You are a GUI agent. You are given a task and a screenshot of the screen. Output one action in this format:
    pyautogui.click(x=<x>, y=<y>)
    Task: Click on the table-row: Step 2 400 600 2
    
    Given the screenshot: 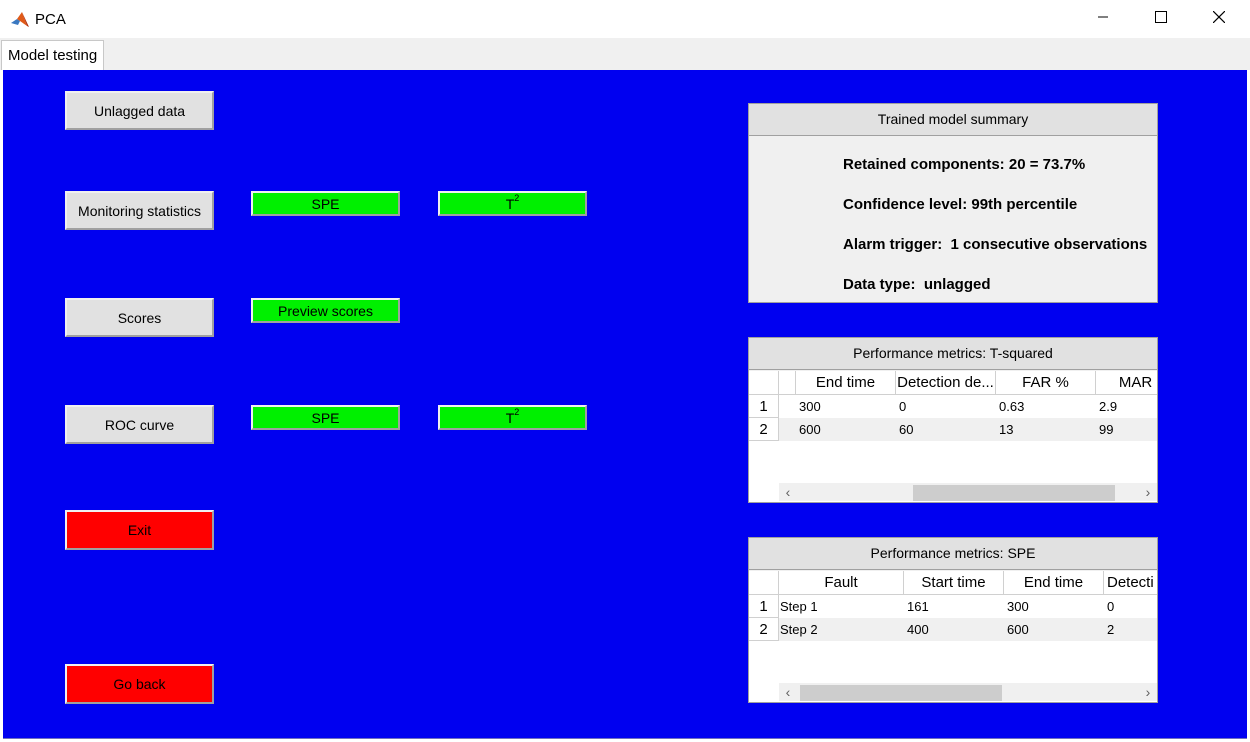 What is the action you would take?
    pyautogui.click(x=968, y=629)
    